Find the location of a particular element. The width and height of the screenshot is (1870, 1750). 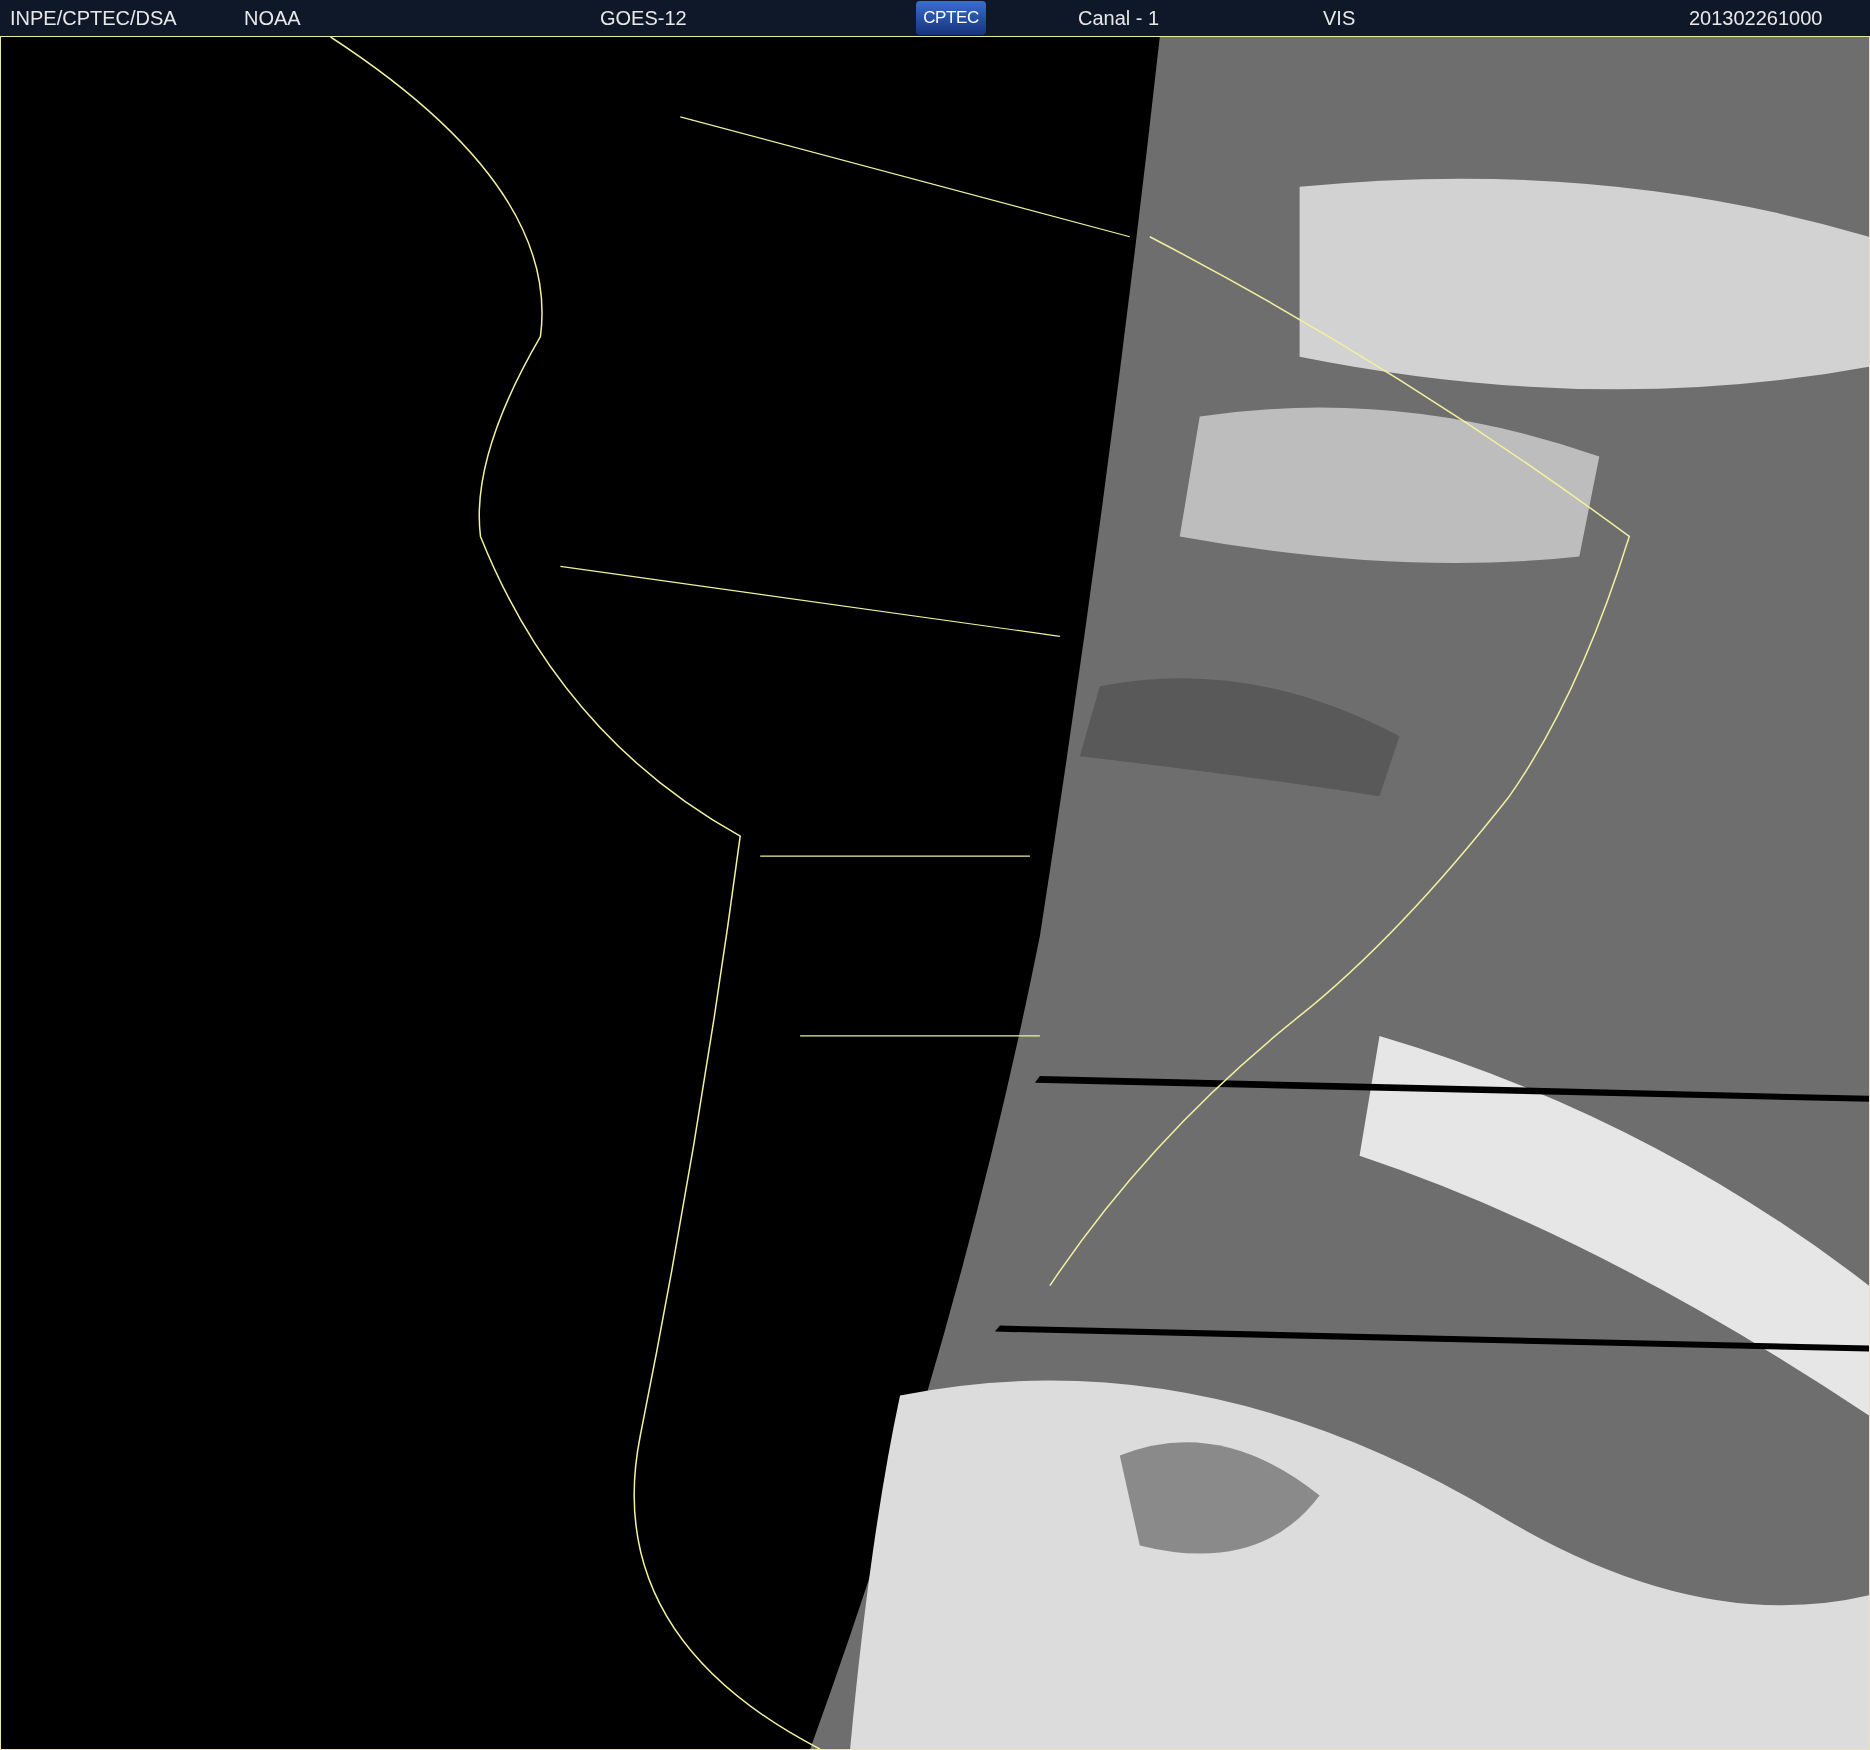

satellite-label: GOES-12 is located at coordinates (644, 18).